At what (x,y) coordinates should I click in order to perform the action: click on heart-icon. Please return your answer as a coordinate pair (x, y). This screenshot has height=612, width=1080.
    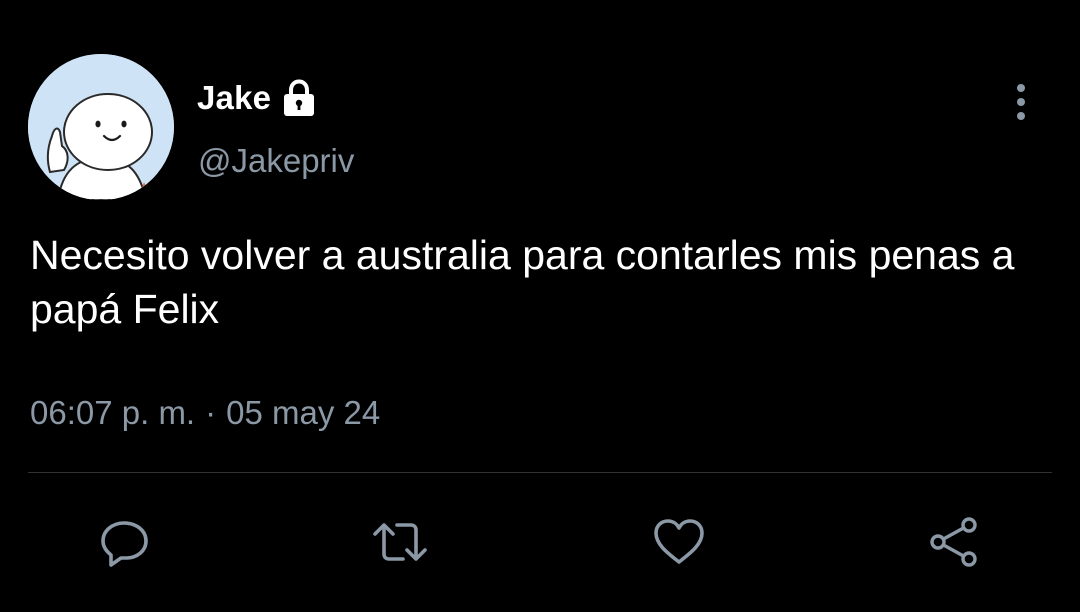
    Looking at the image, I should click on (679, 541).